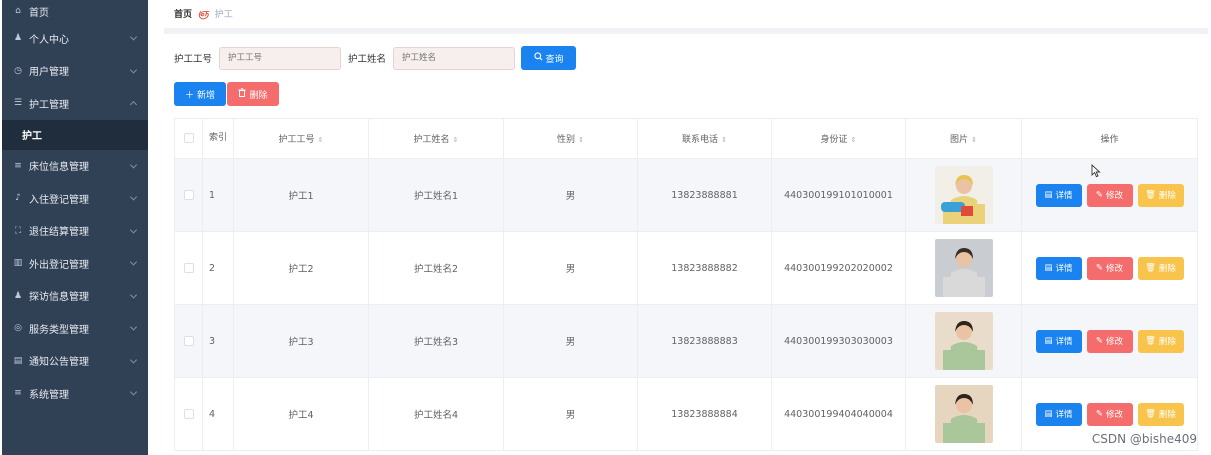 Image resolution: width=1211 pixels, height=455 pixels. What do you see at coordinates (133, 105) in the screenshot?
I see `chevron-up-icon` at bounding box center [133, 105].